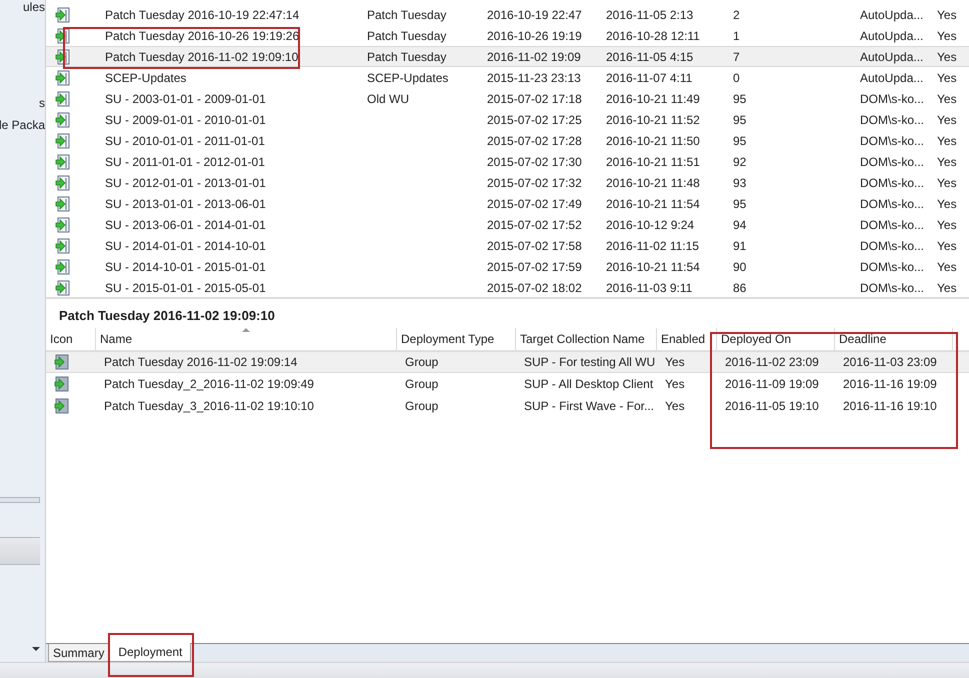  Describe the element at coordinates (36, 649) in the screenshot. I see `caret-icon` at that location.